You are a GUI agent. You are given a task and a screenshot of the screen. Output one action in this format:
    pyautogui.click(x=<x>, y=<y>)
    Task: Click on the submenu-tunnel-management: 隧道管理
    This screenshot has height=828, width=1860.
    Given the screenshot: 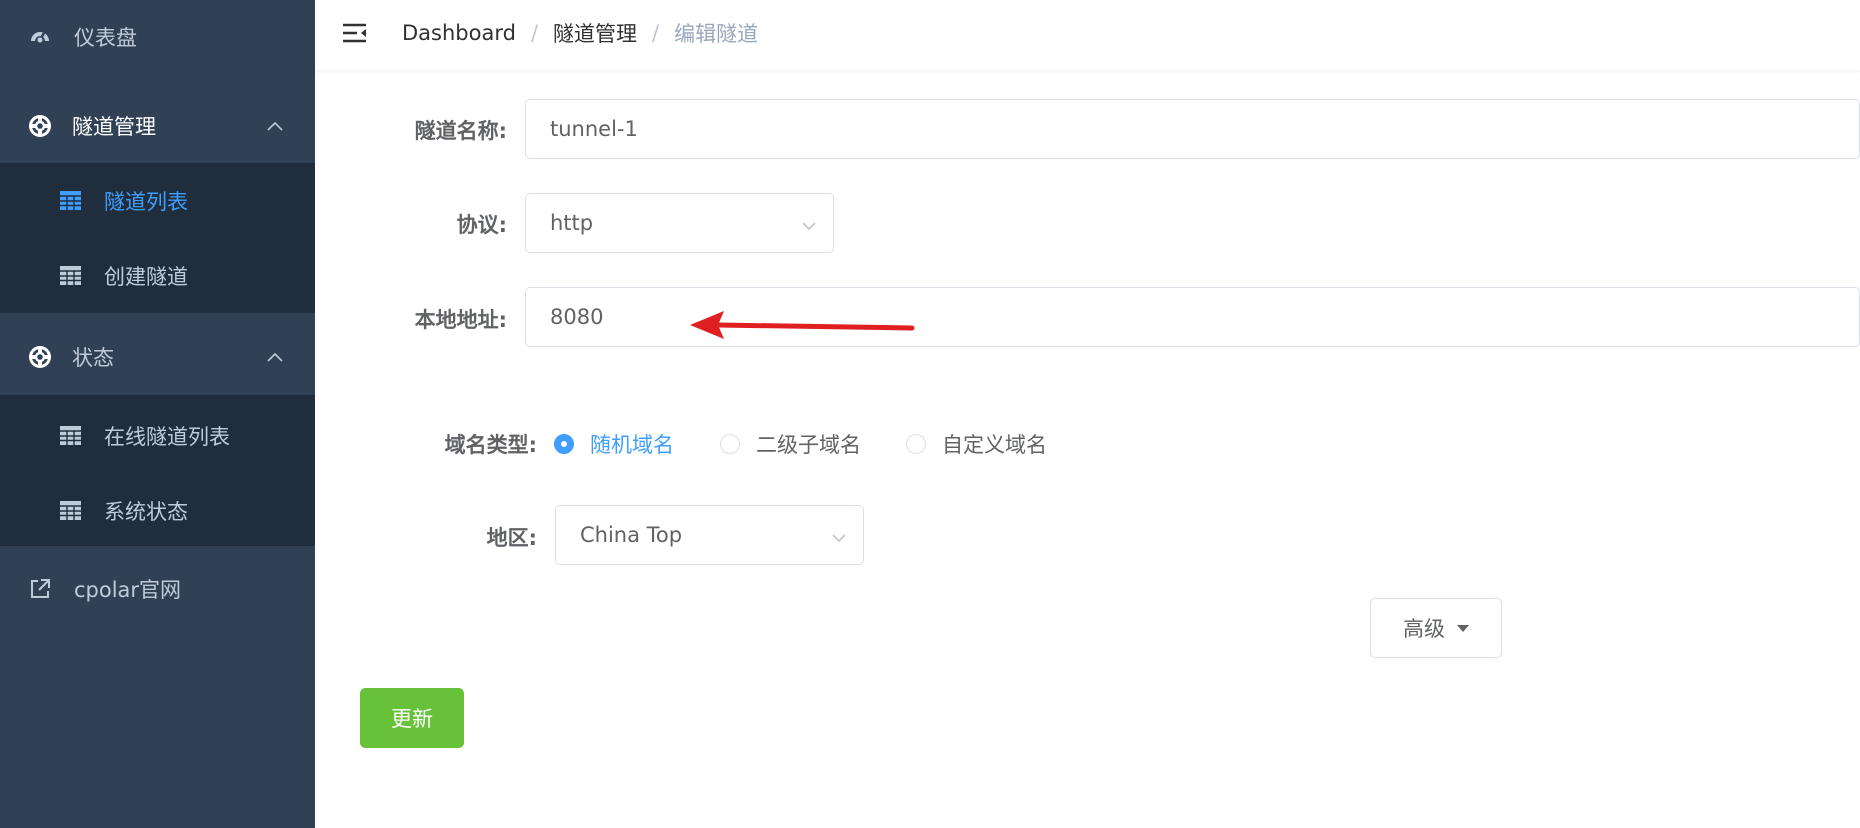 What is the action you would take?
    pyautogui.click(x=157, y=126)
    